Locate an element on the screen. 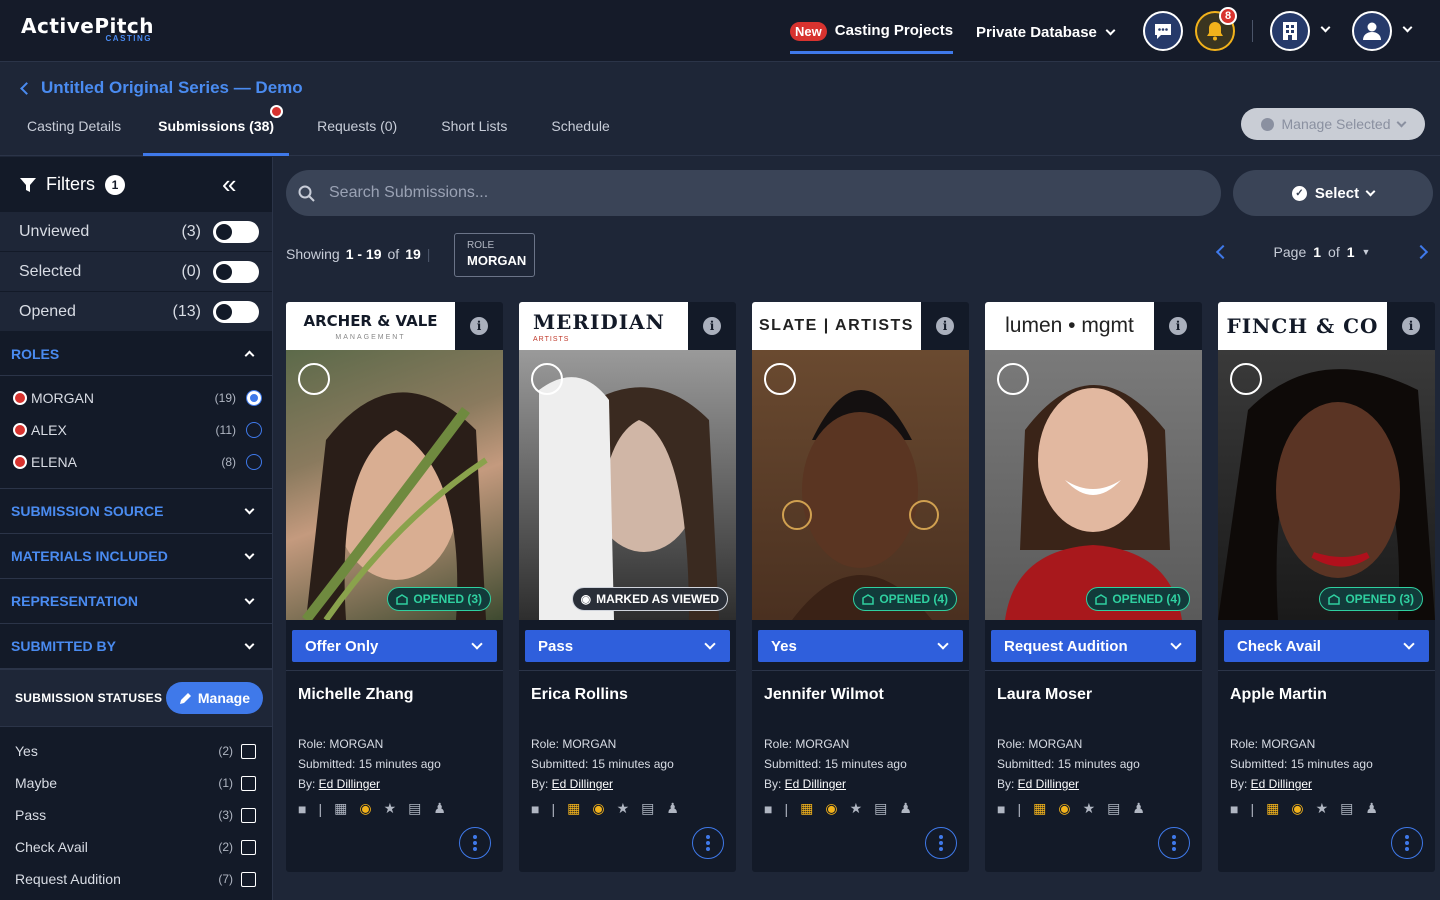  headshot-photo: OPENED (3) is located at coordinates (394, 485).